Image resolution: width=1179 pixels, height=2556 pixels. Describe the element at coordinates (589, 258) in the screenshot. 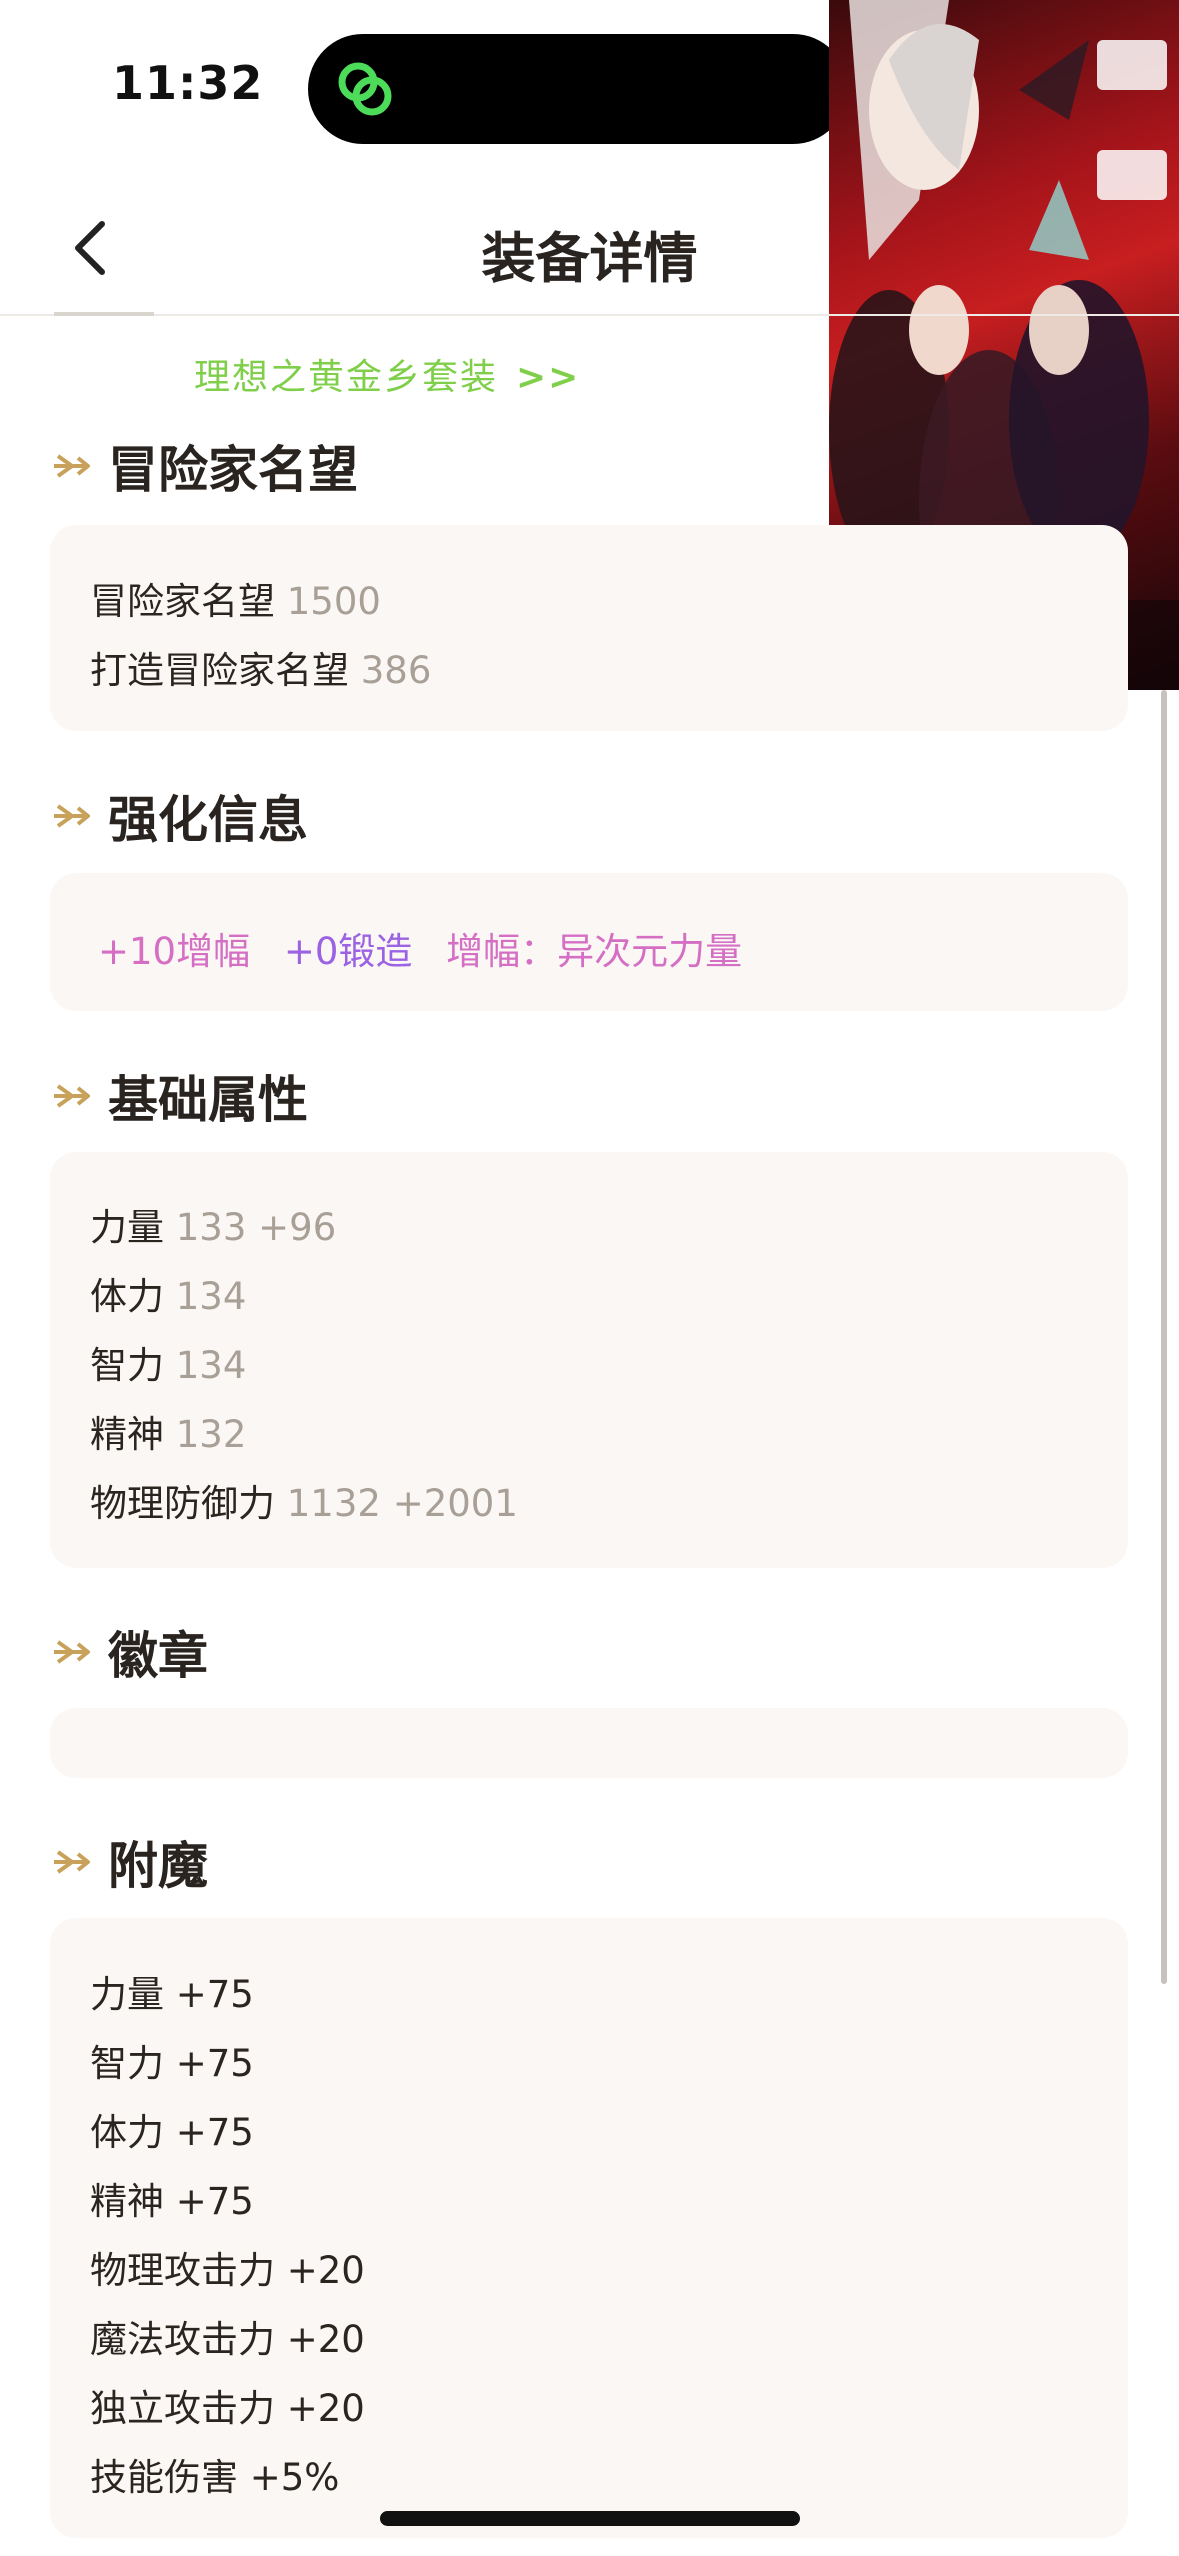

I see `page-title: 装备详情` at that location.